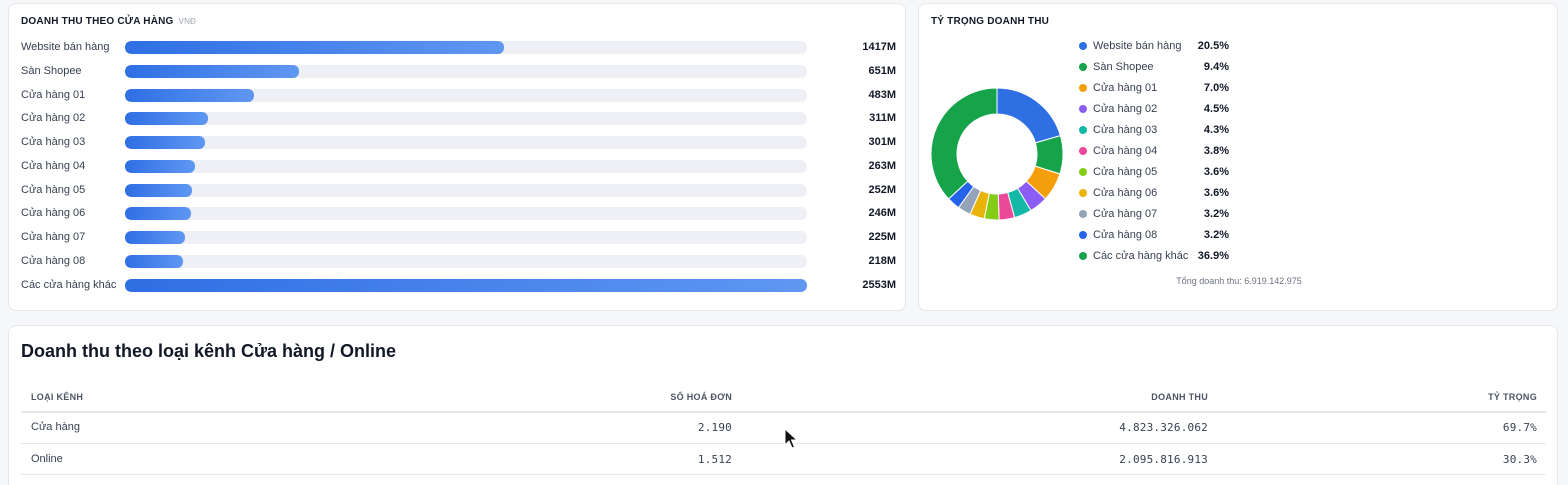 This screenshot has height=485, width=1568. Describe the element at coordinates (458, 142) in the screenshot. I see `bar-row: Cửa hàng 03 301M` at that location.